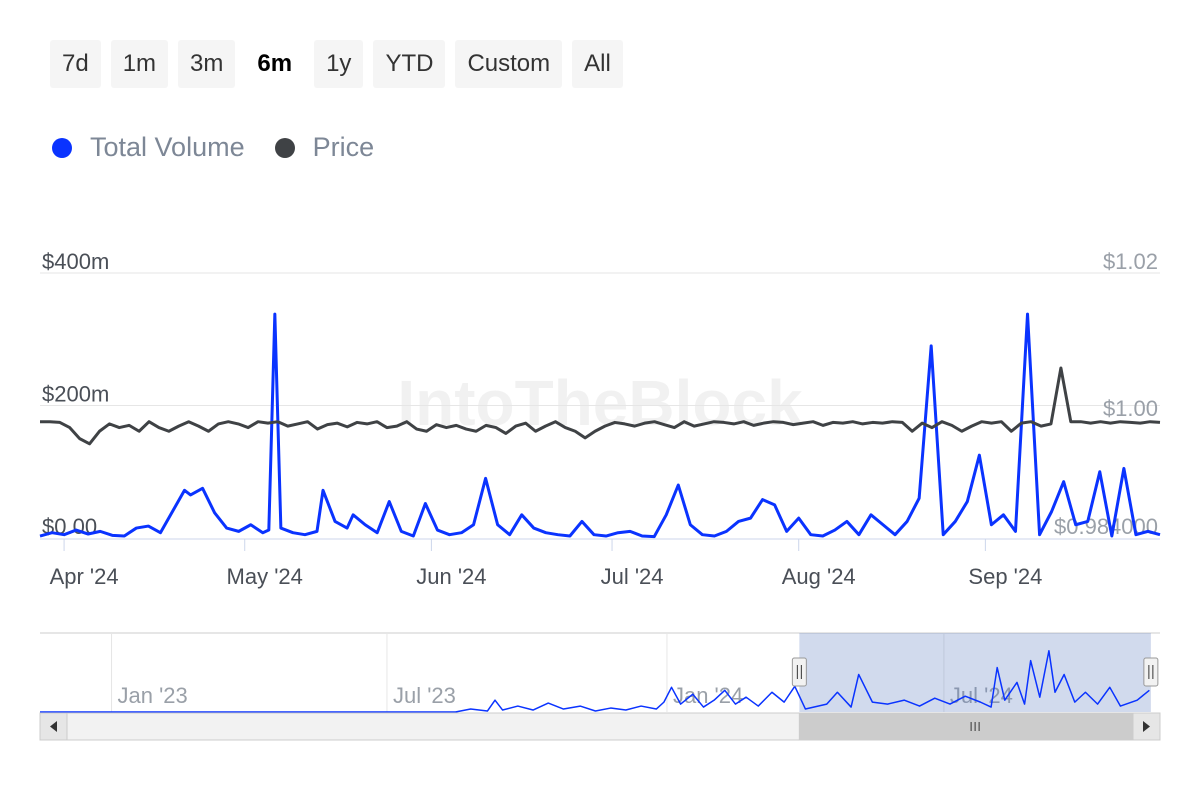 This screenshot has width=1200, height=800. Describe the element at coordinates (84, 576) in the screenshot. I see `x-tick-label: Apr '24` at that location.